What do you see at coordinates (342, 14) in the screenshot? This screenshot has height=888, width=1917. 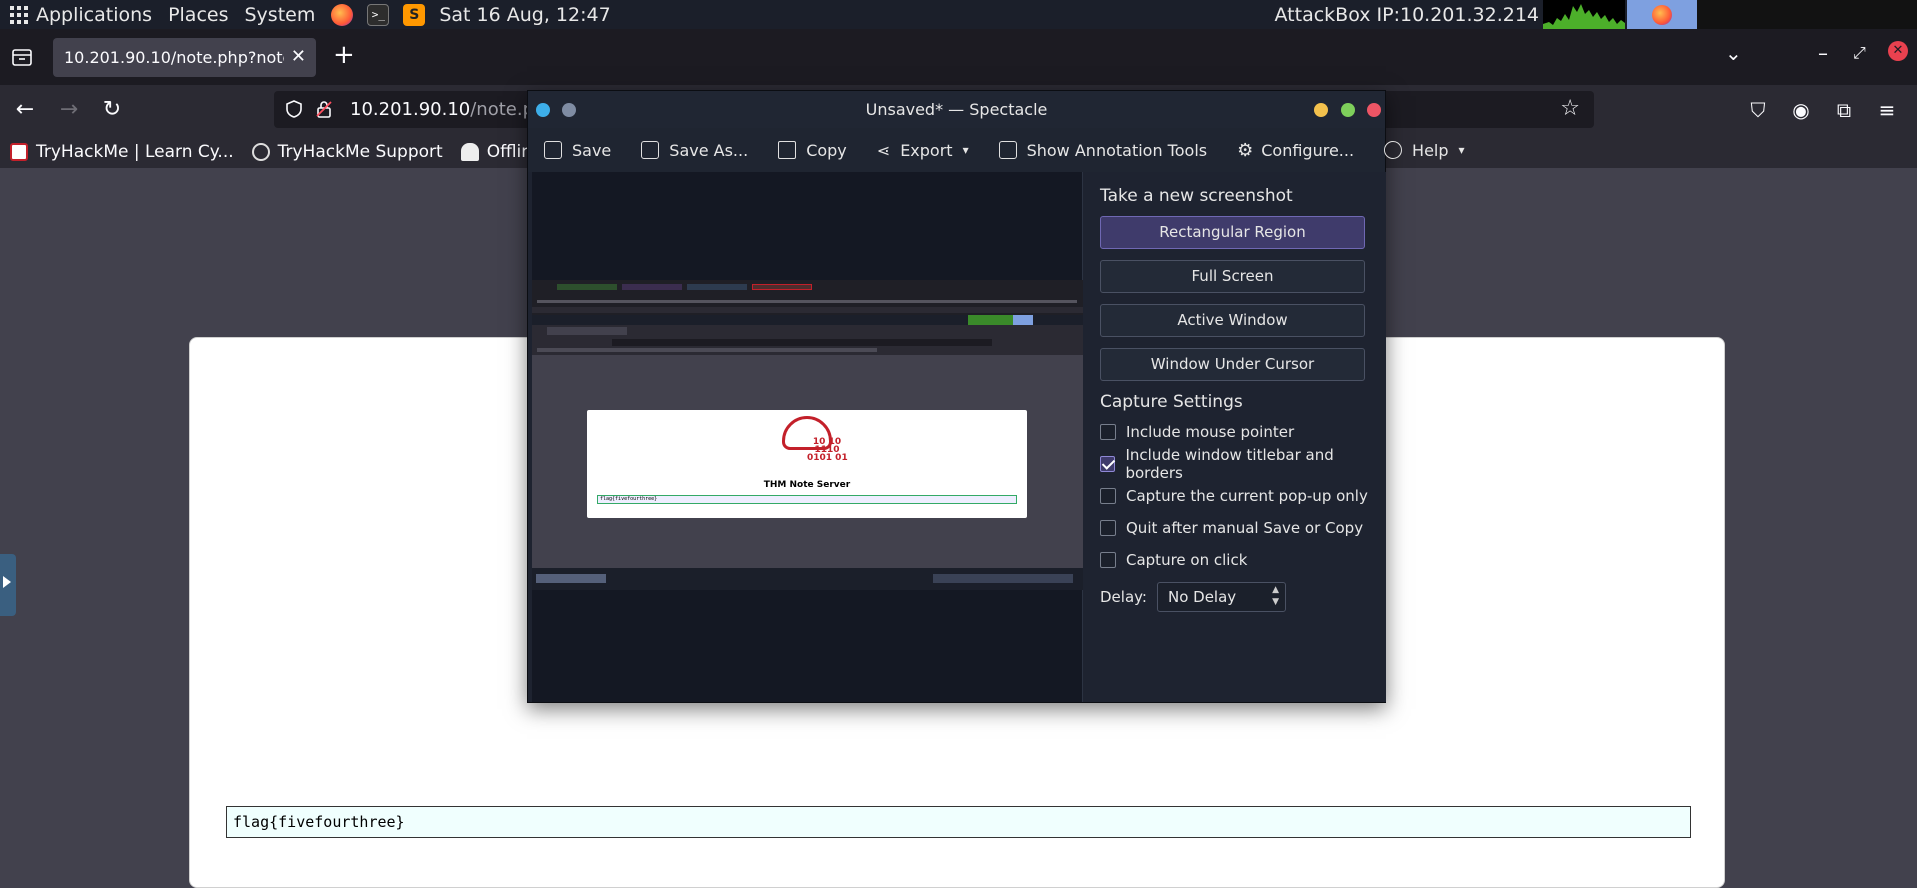 I see `firefox-launcher-icon` at bounding box center [342, 14].